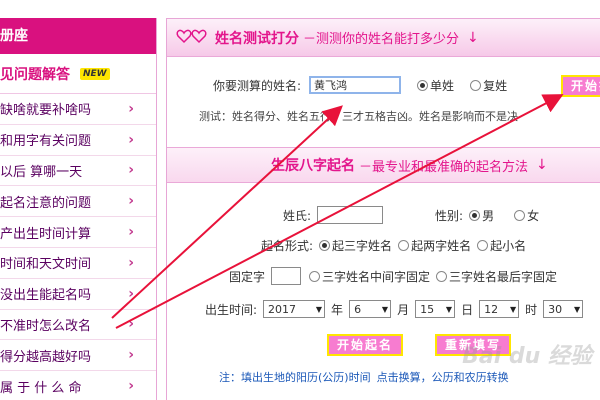  Describe the element at coordinates (46, 357) in the screenshot. I see `faq-item-label: 得分越高越好吗` at that location.